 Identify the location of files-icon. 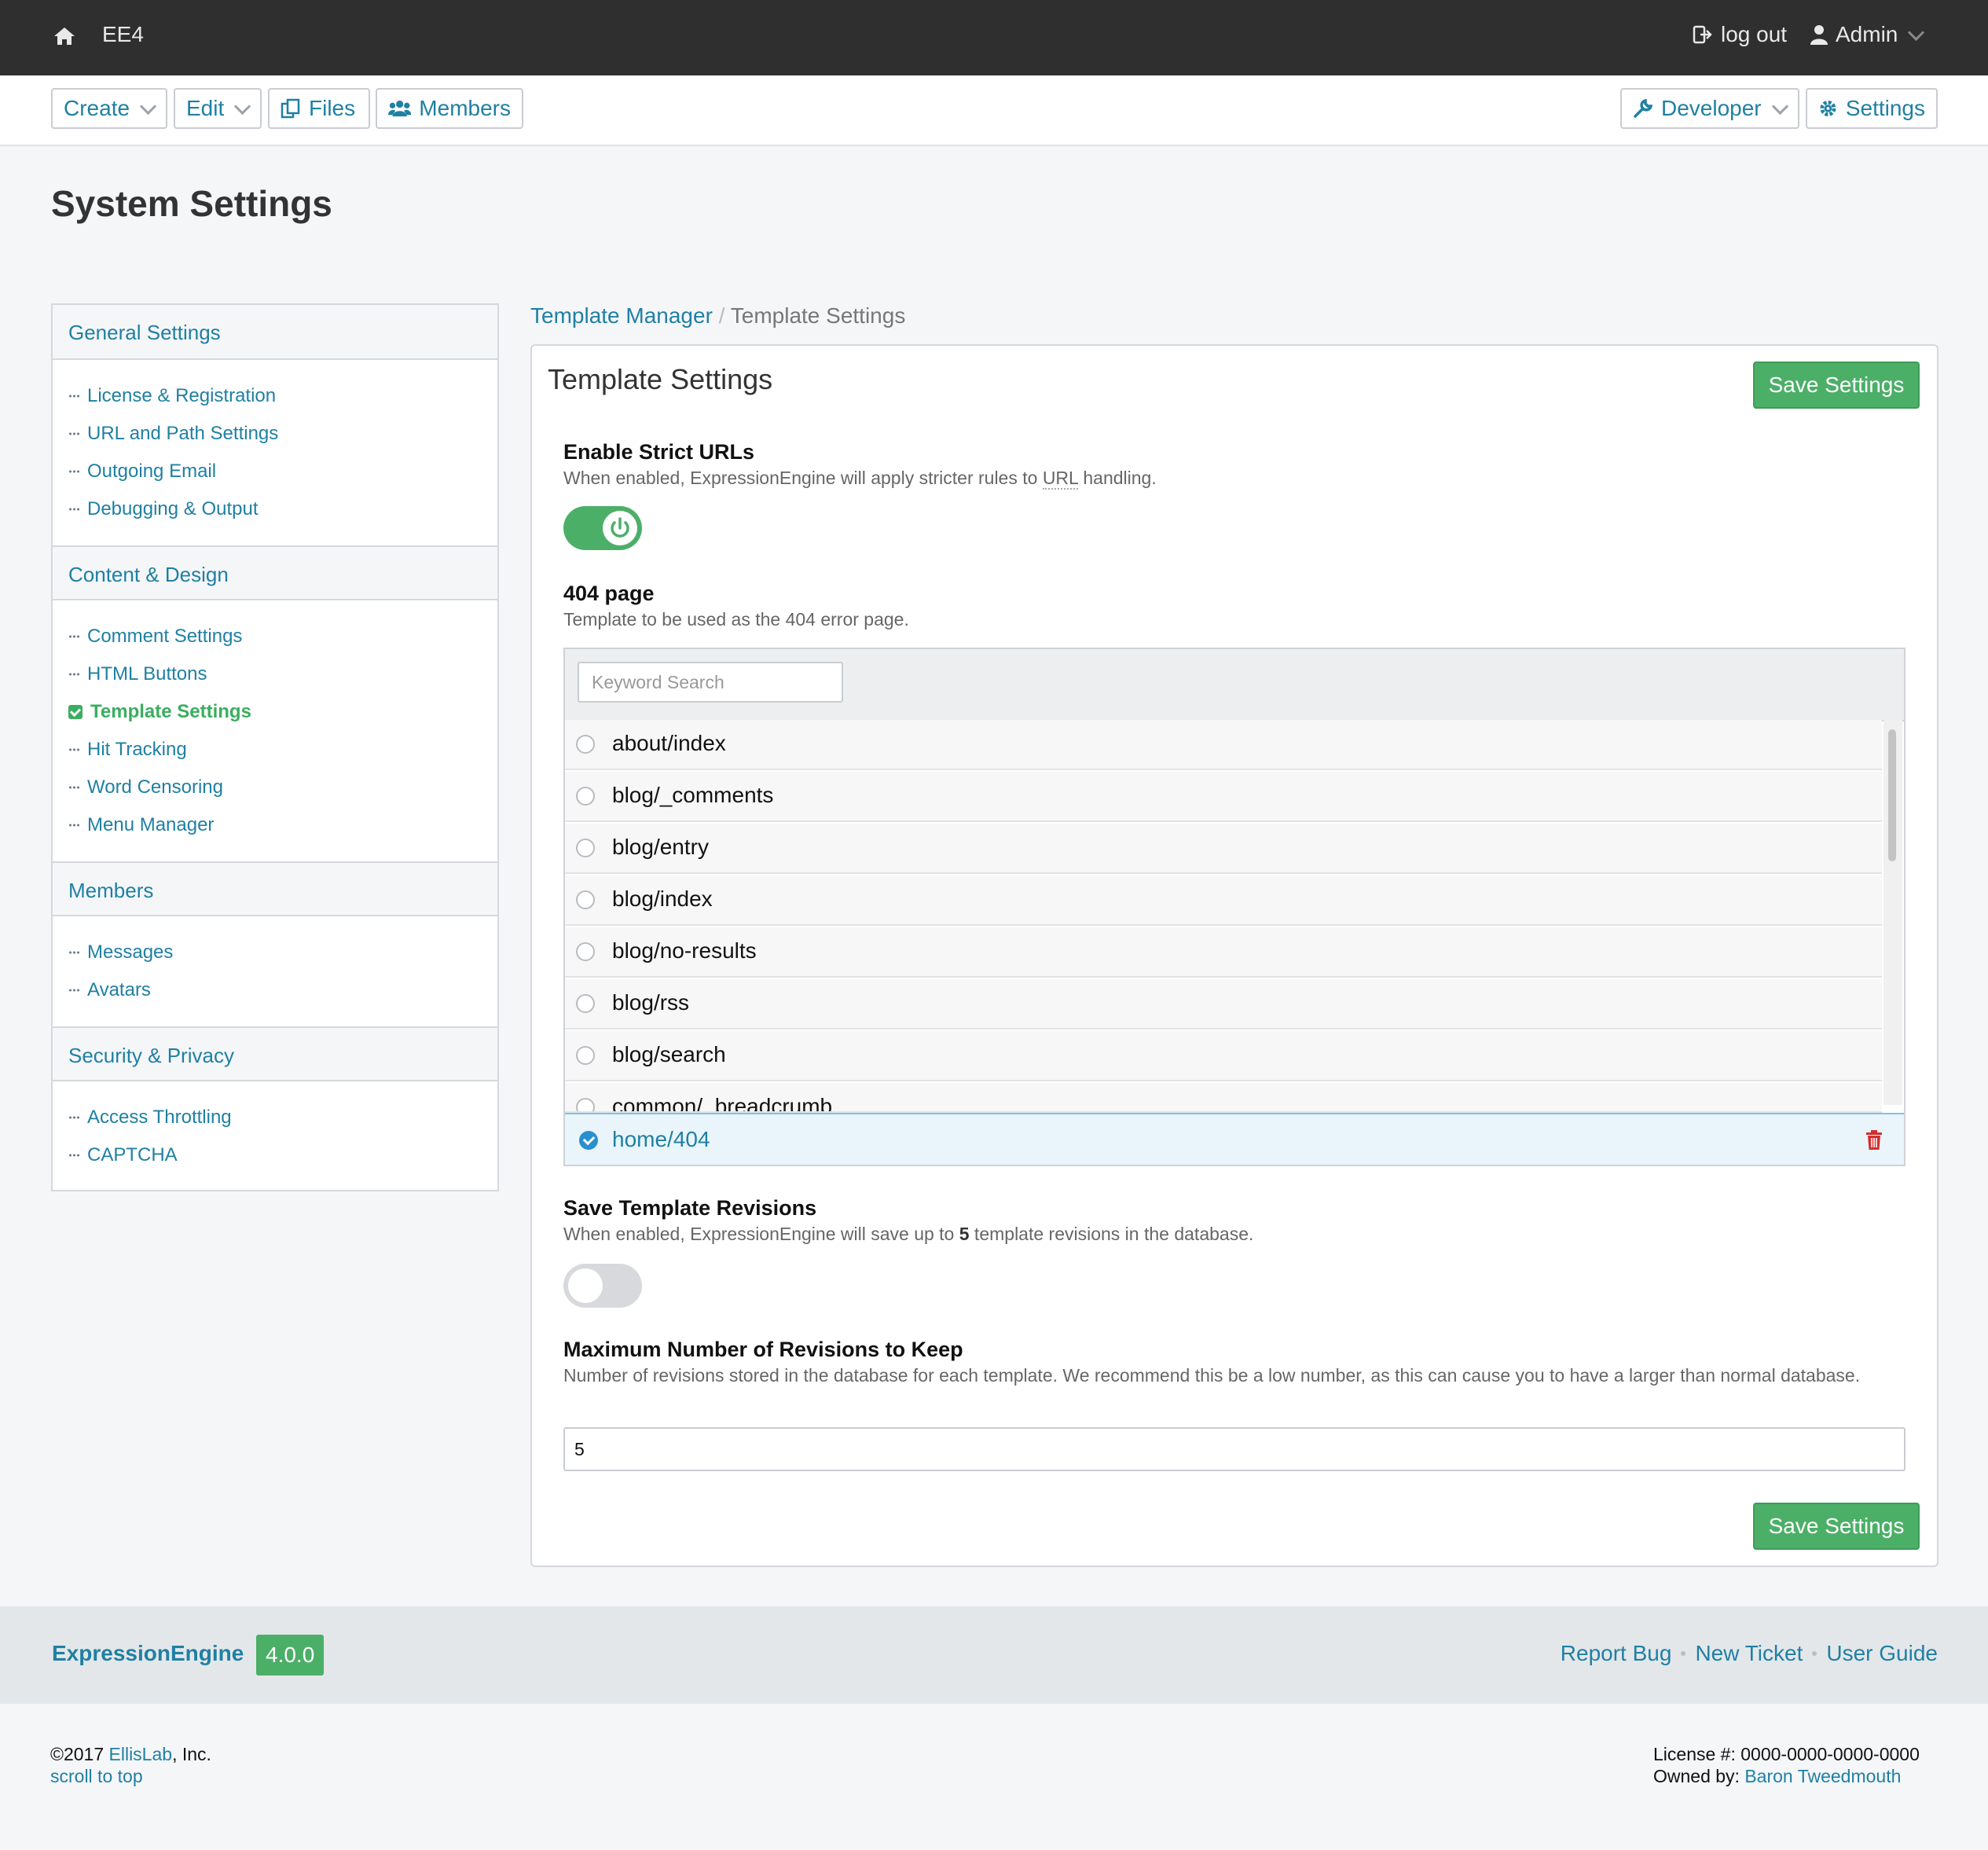
(290, 108).